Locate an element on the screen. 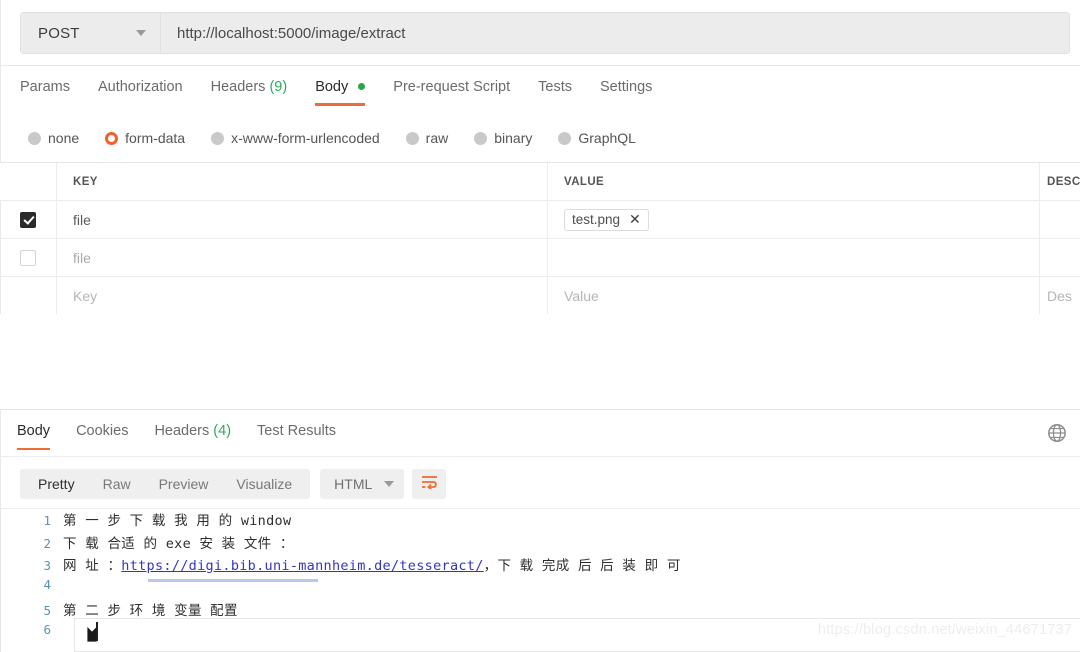 This screenshot has height=652, width=1080. tab-settings: Settings is located at coordinates (626, 89).